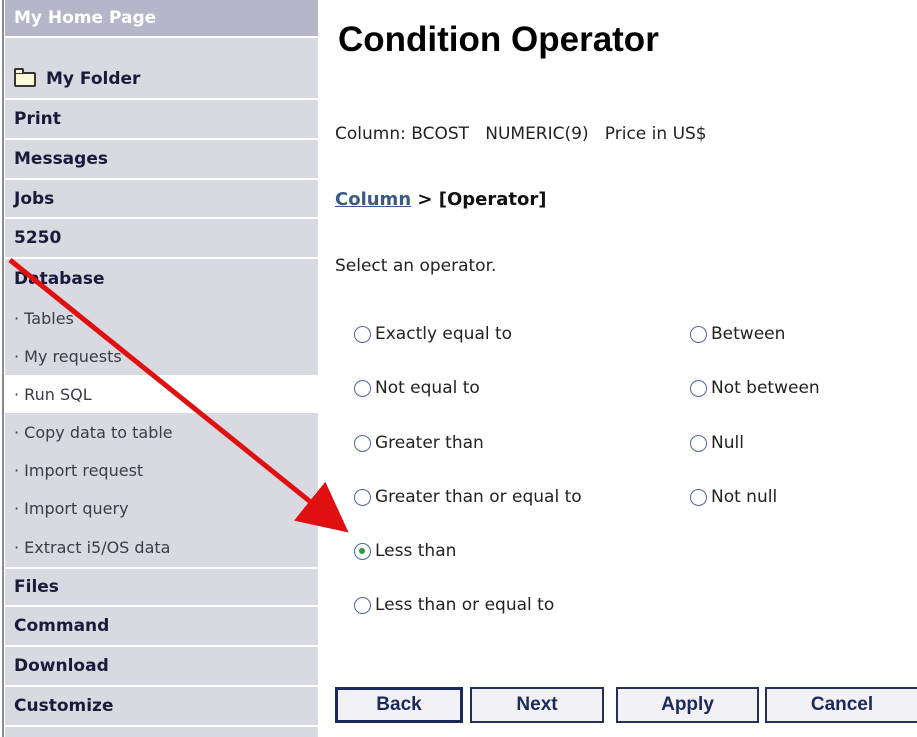 The height and width of the screenshot is (737, 917). I want to click on operator-label: Exactly equal to, so click(444, 334).